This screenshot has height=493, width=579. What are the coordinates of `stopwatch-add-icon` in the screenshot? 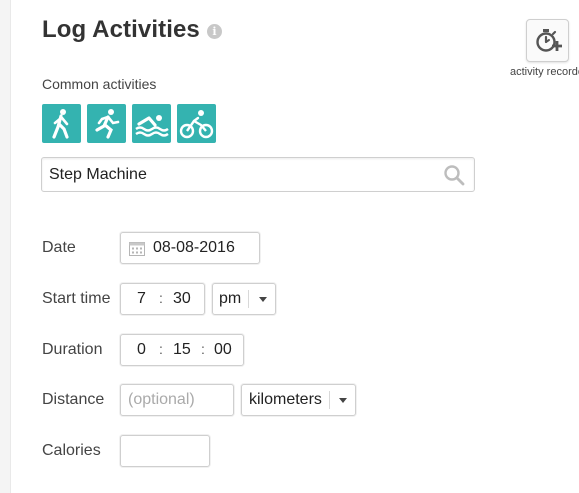 It's located at (549, 40).